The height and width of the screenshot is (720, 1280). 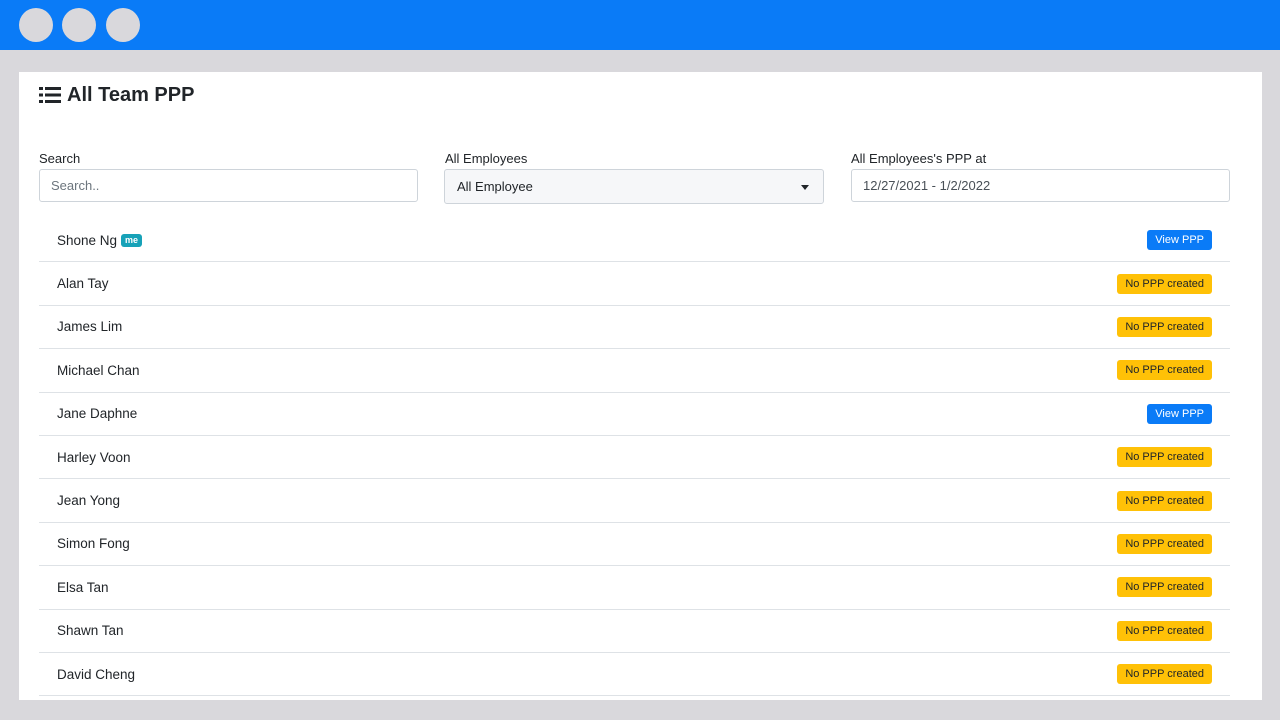 What do you see at coordinates (132, 240) in the screenshot?
I see `me-badge: me` at bounding box center [132, 240].